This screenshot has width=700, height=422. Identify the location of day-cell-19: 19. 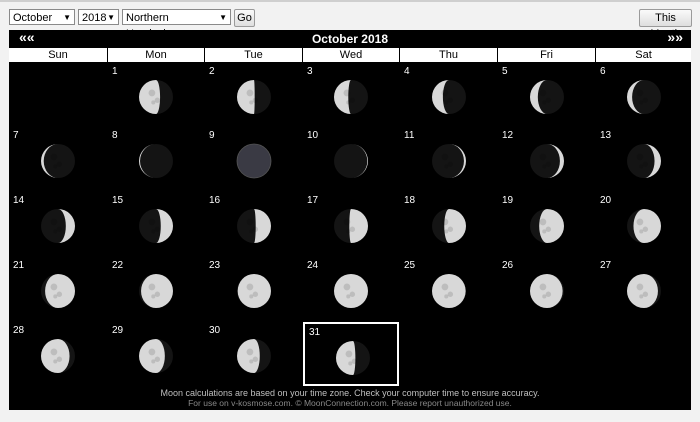
(546, 224).